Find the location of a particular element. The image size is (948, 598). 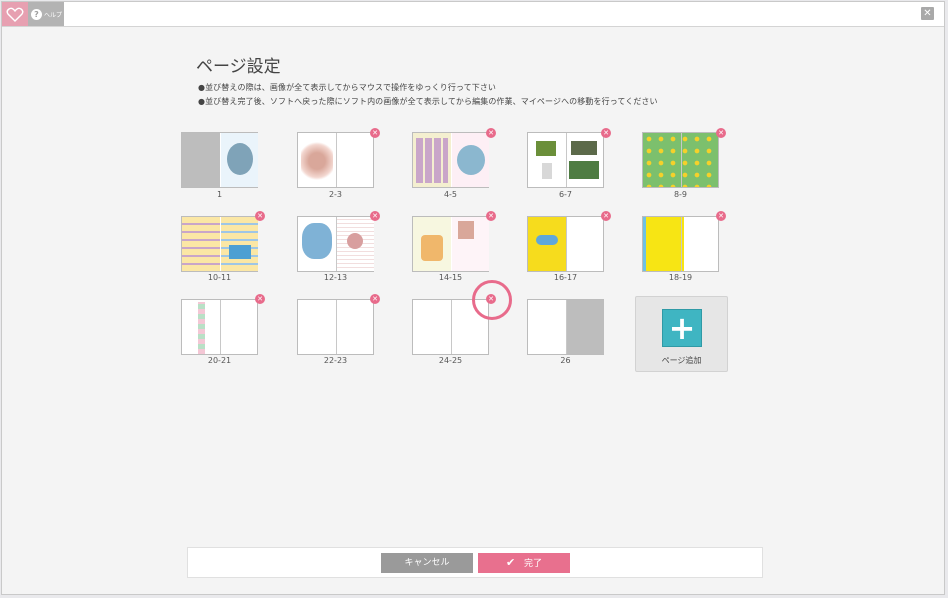

spread-label-24-25: 24-25 is located at coordinates (450, 360).